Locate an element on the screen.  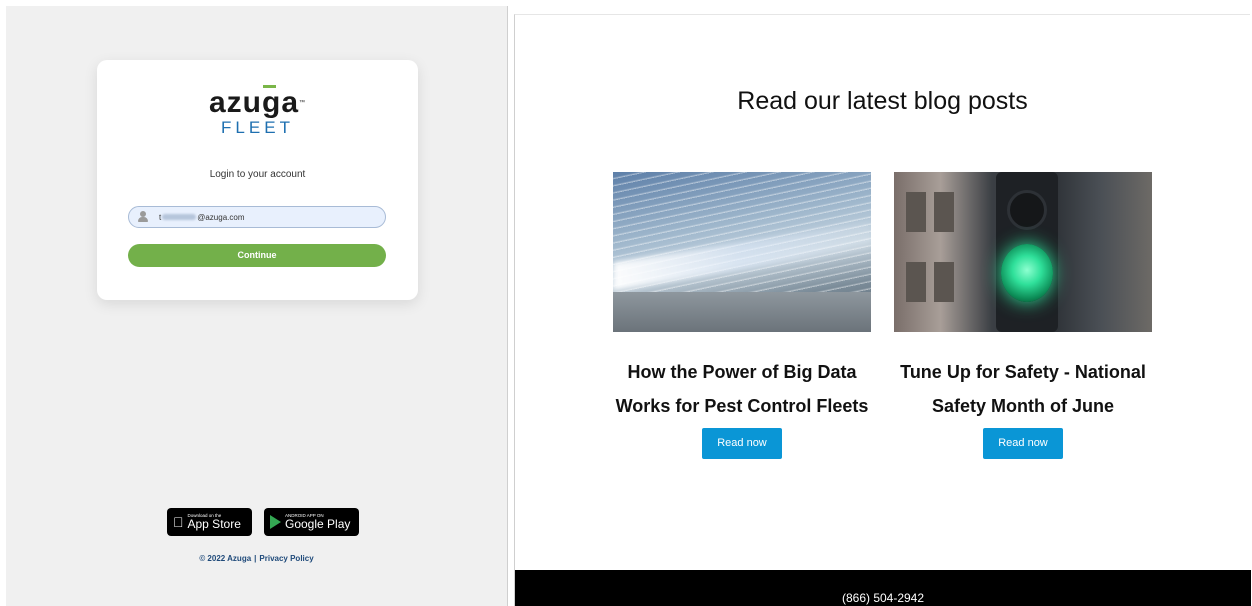
privacy-policy-link: Privacy Policy is located at coordinates (286, 558).